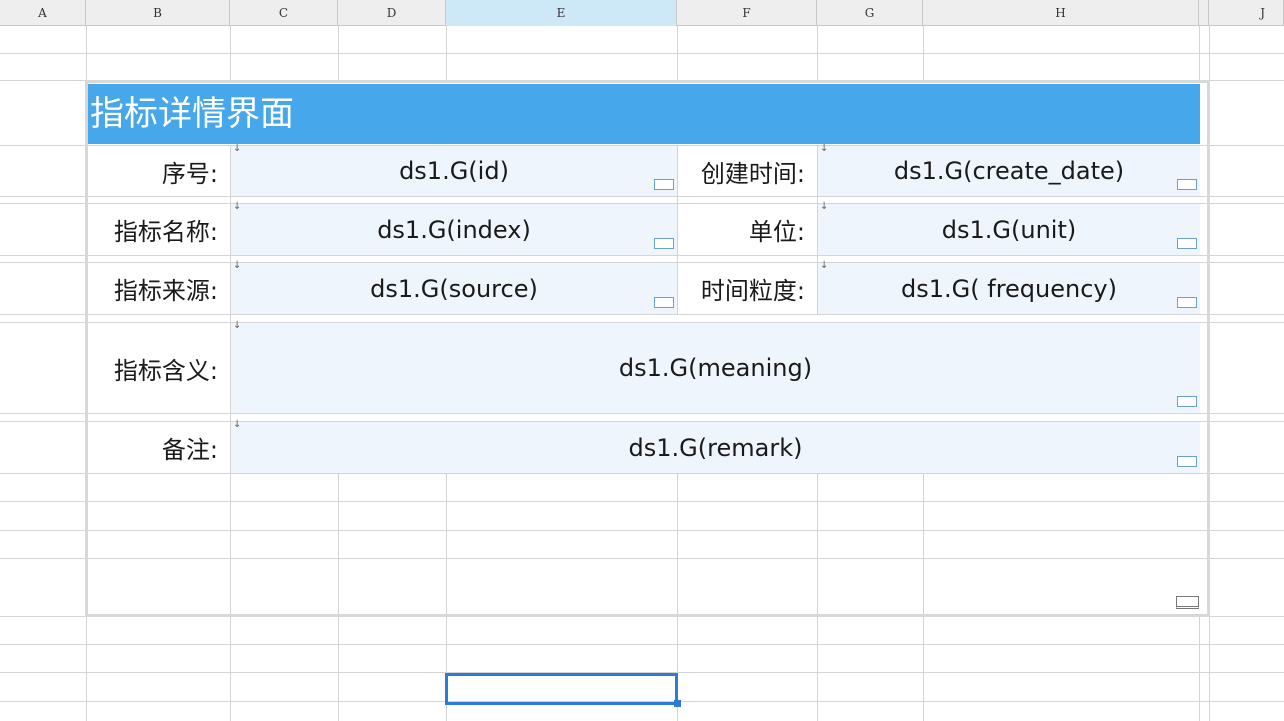 The width and height of the screenshot is (1284, 721). I want to click on create-date-value: ds1.G(create_date), so click(1009, 171).